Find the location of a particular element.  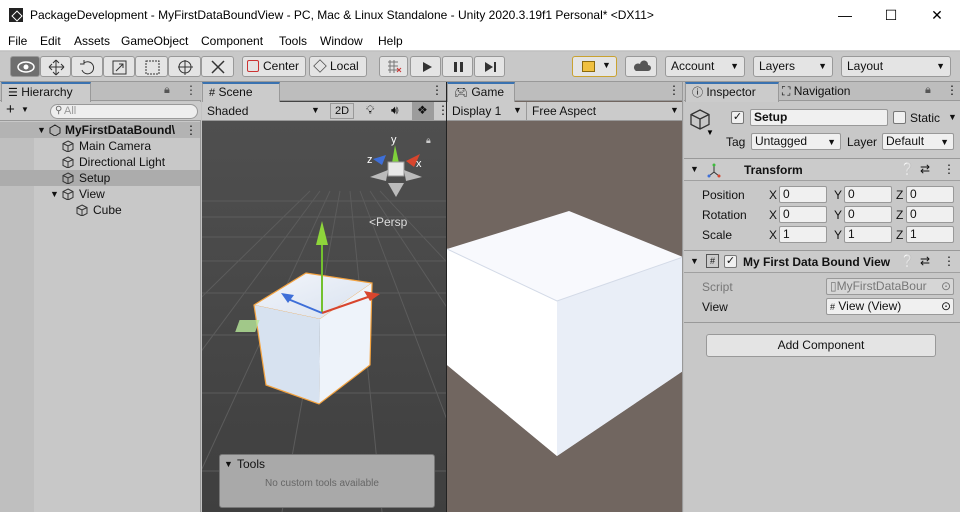

scale-y-field: 1 is located at coordinates (868, 234).